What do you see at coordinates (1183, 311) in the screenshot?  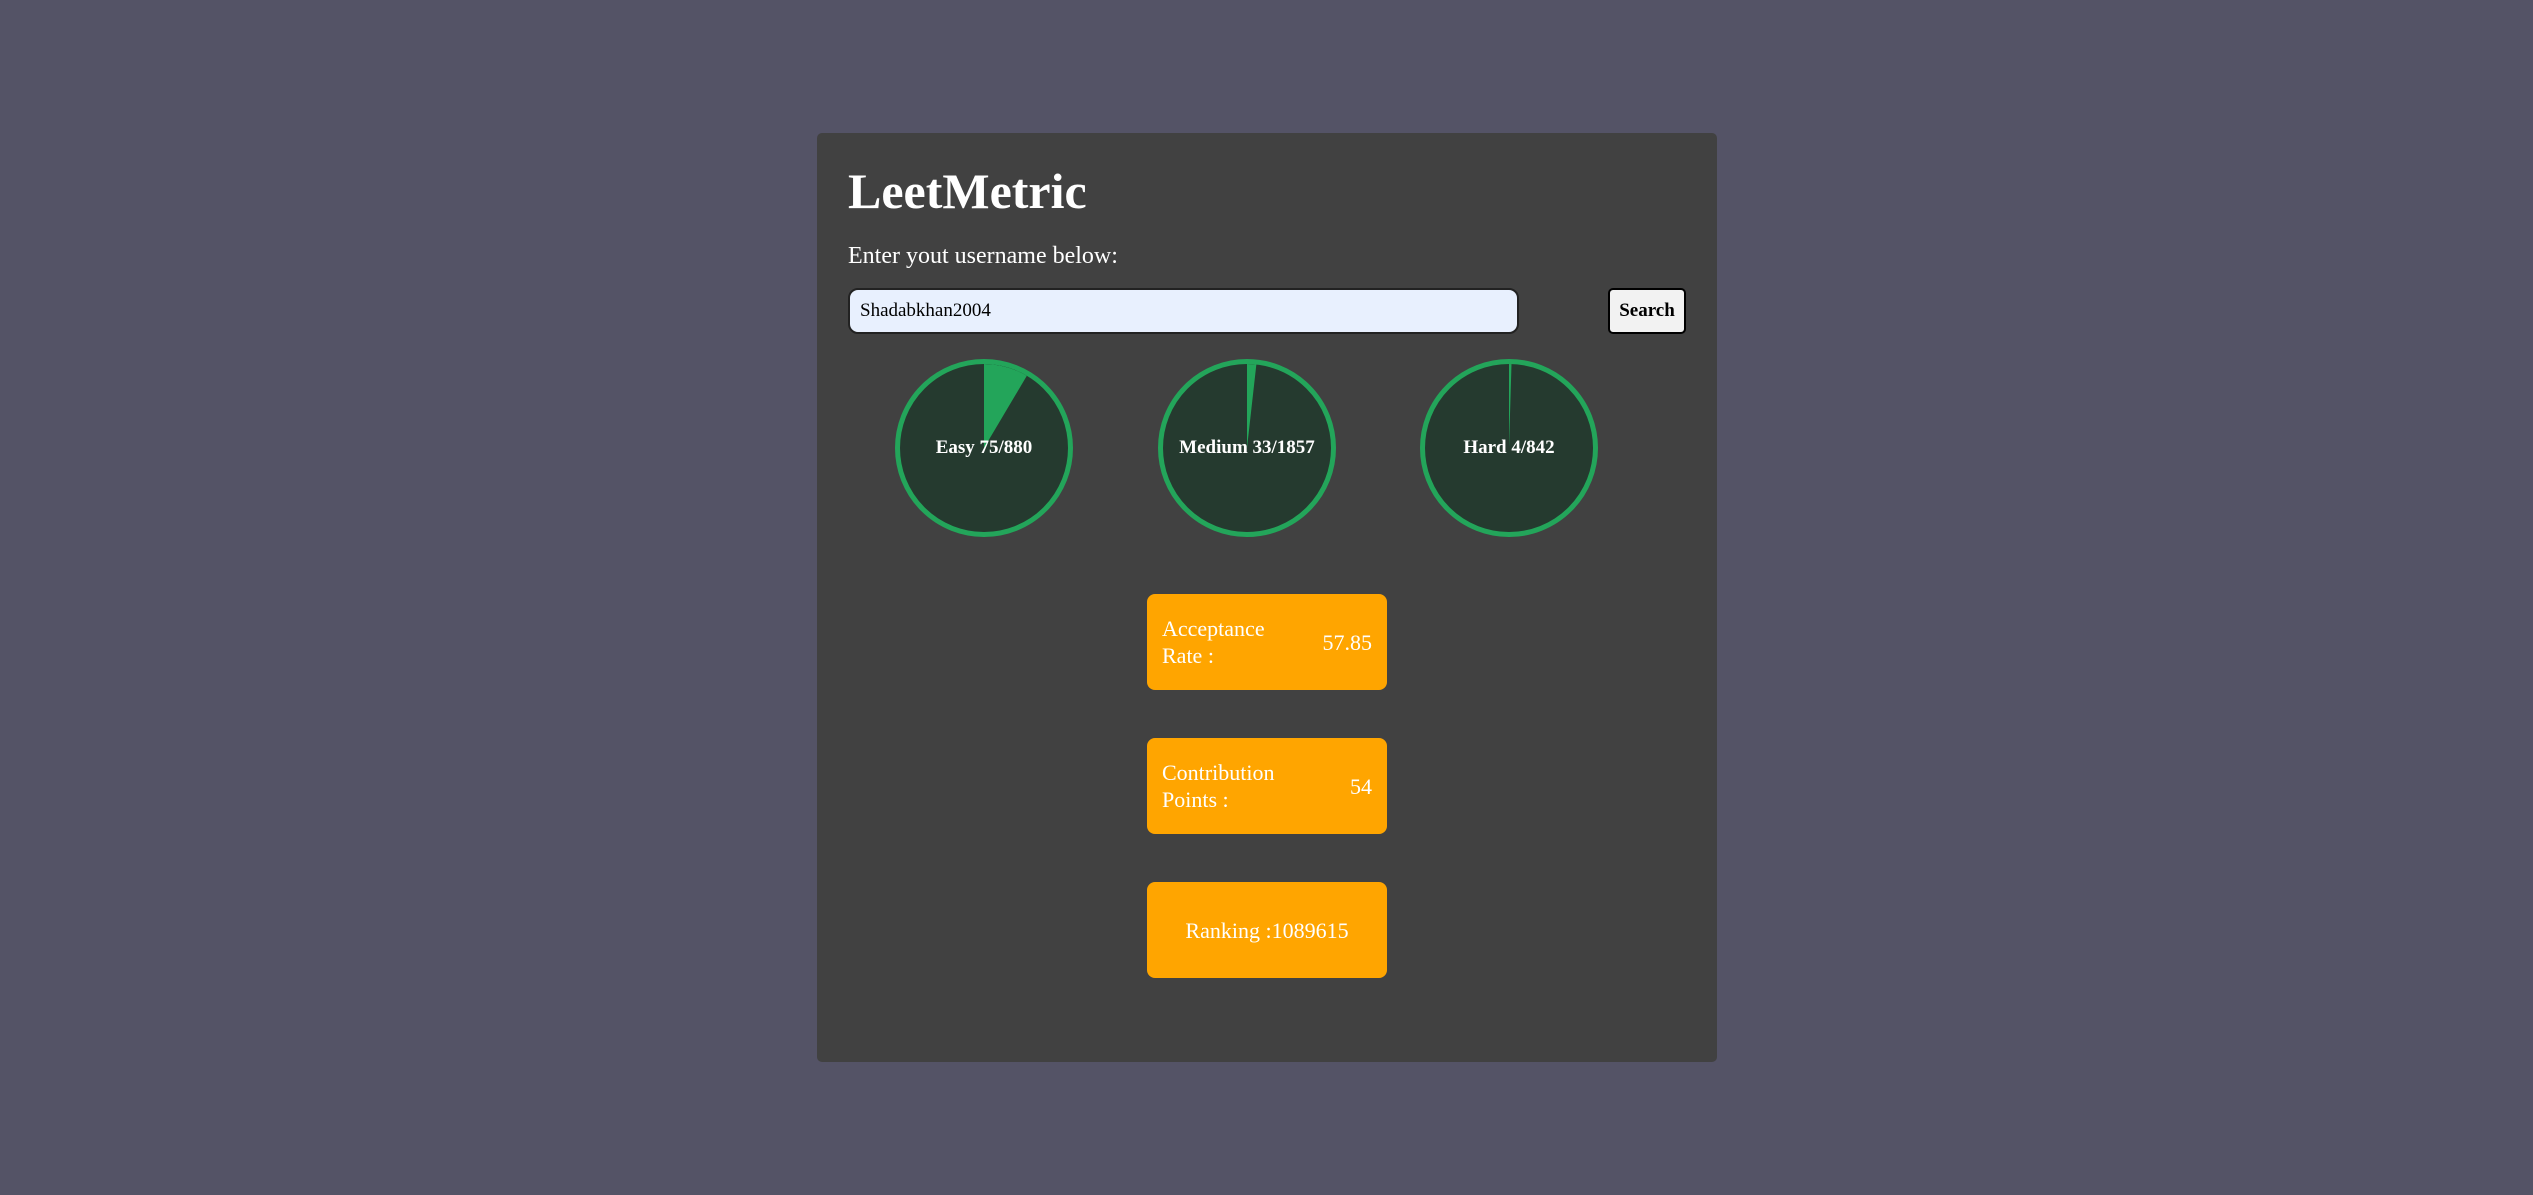 I see `username-input` at bounding box center [1183, 311].